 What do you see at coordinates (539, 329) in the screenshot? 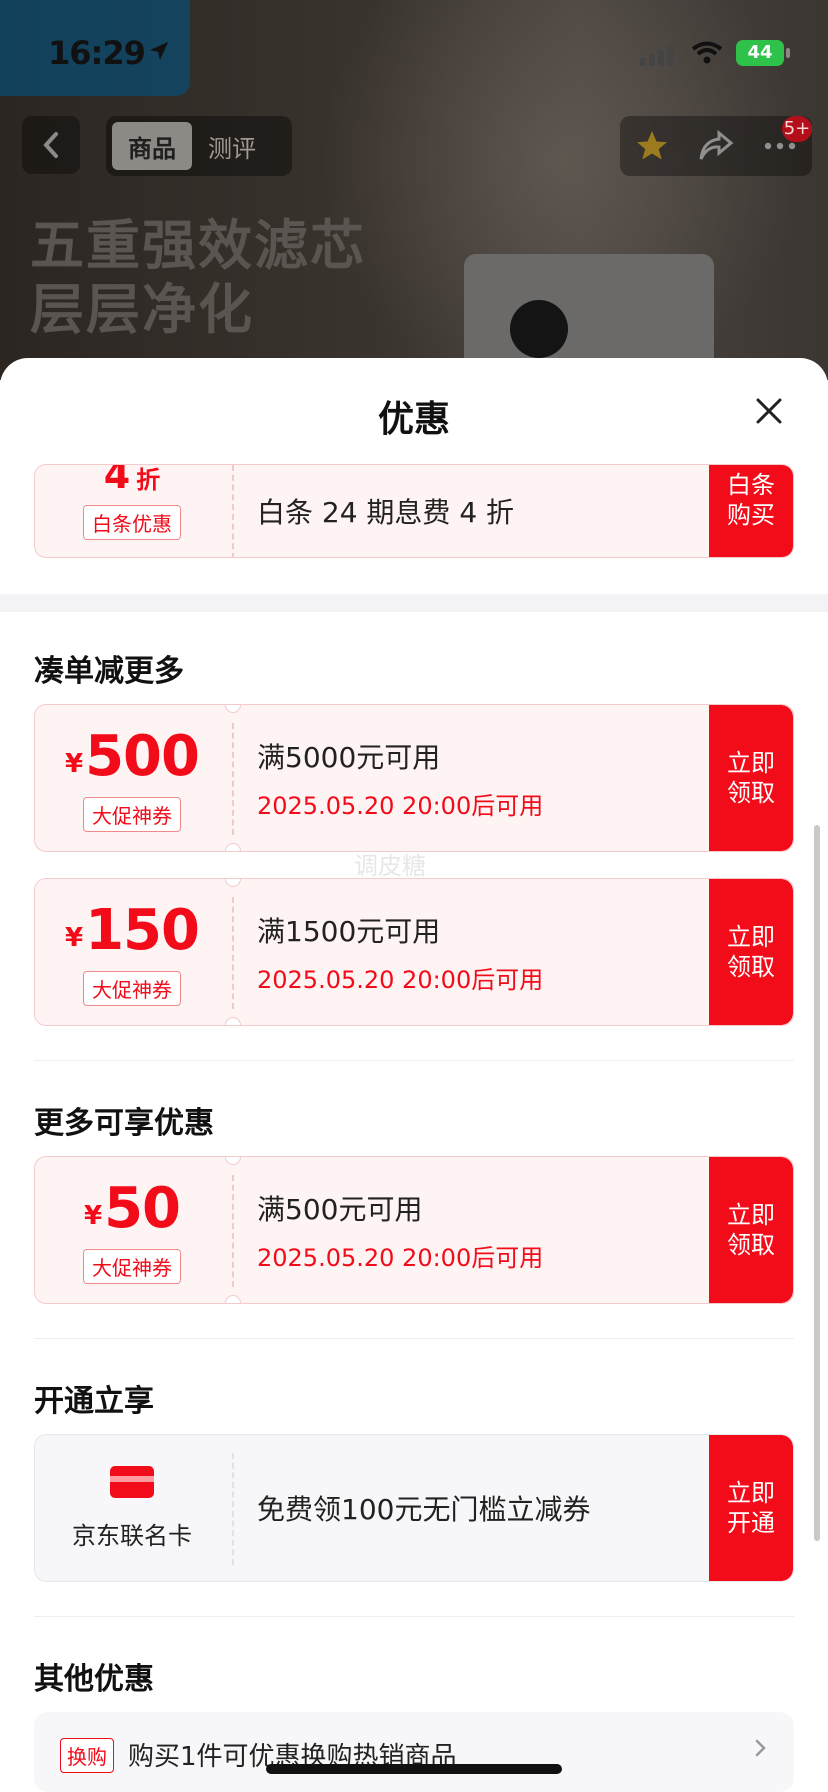
I see `device-screen` at bounding box center [539, 329].